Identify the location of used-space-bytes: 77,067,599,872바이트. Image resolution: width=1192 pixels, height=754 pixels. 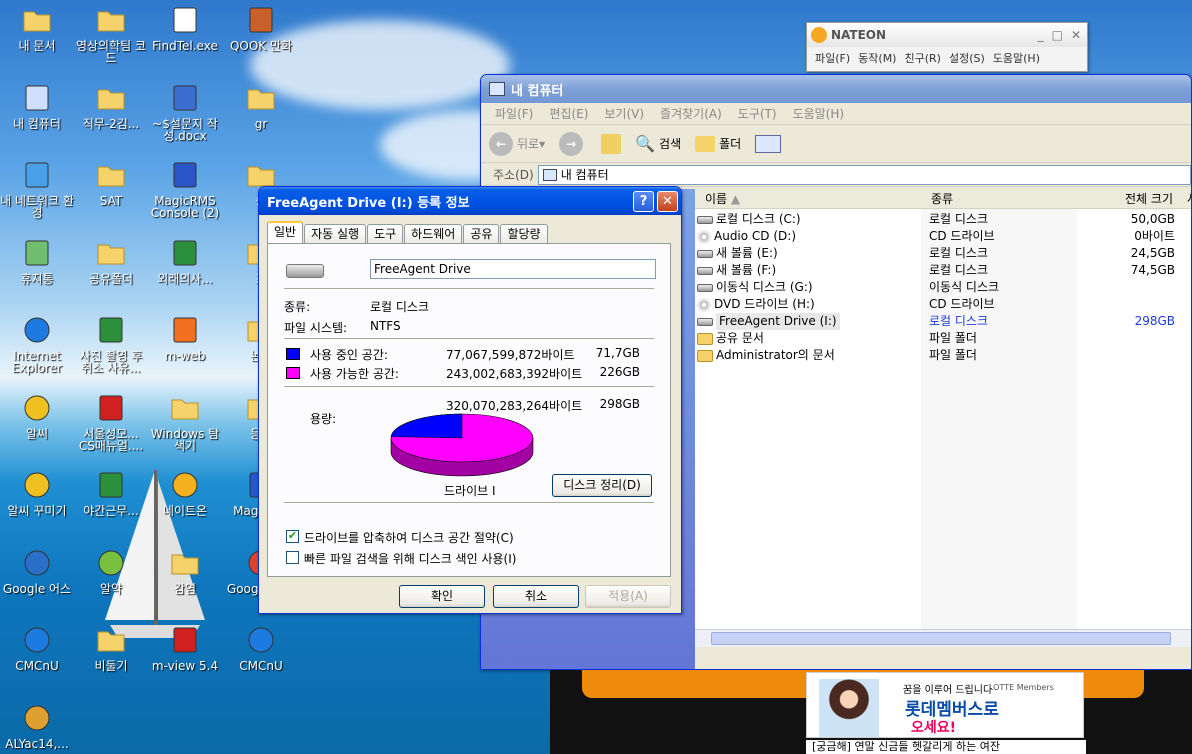
(510, 355).